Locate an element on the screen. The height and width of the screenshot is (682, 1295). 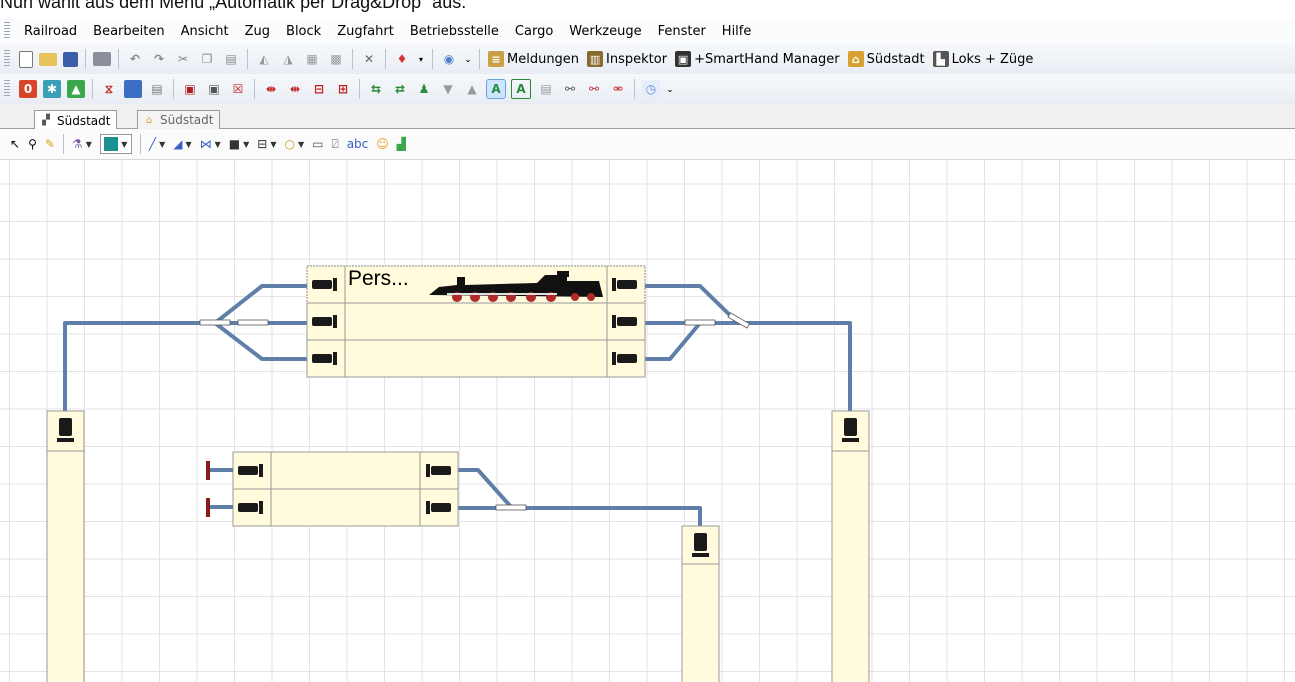
undo-icon: ↶ is located at coordinates (135, 59).